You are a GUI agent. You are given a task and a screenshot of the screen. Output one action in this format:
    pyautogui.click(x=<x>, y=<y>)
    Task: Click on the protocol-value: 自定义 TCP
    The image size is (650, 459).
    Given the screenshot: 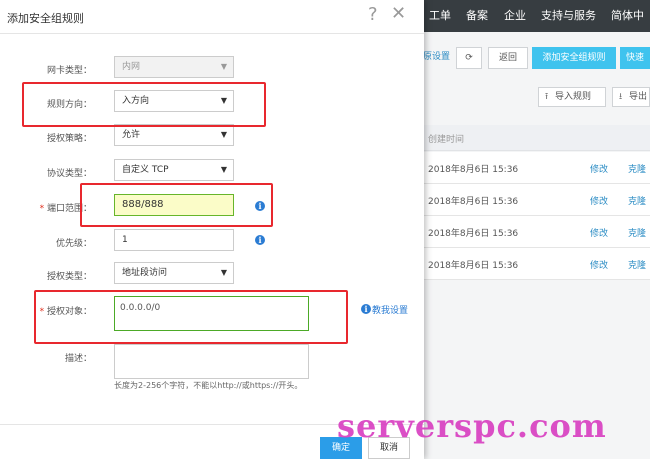 What is the action you would take?
    pyautogui.click(x=145, y=170)
    